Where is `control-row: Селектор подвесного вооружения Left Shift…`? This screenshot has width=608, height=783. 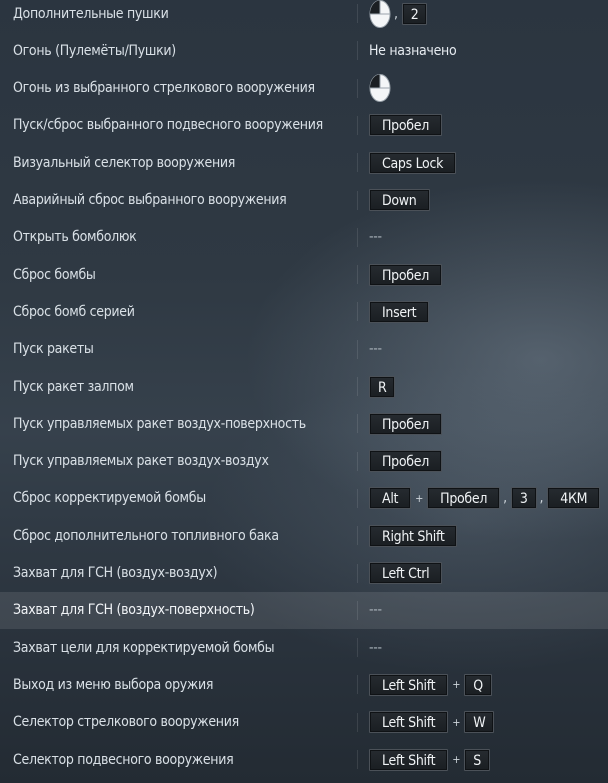
control-row: Селектор подвесного вооружения Left Shift… is located at coordinates (304, 759).